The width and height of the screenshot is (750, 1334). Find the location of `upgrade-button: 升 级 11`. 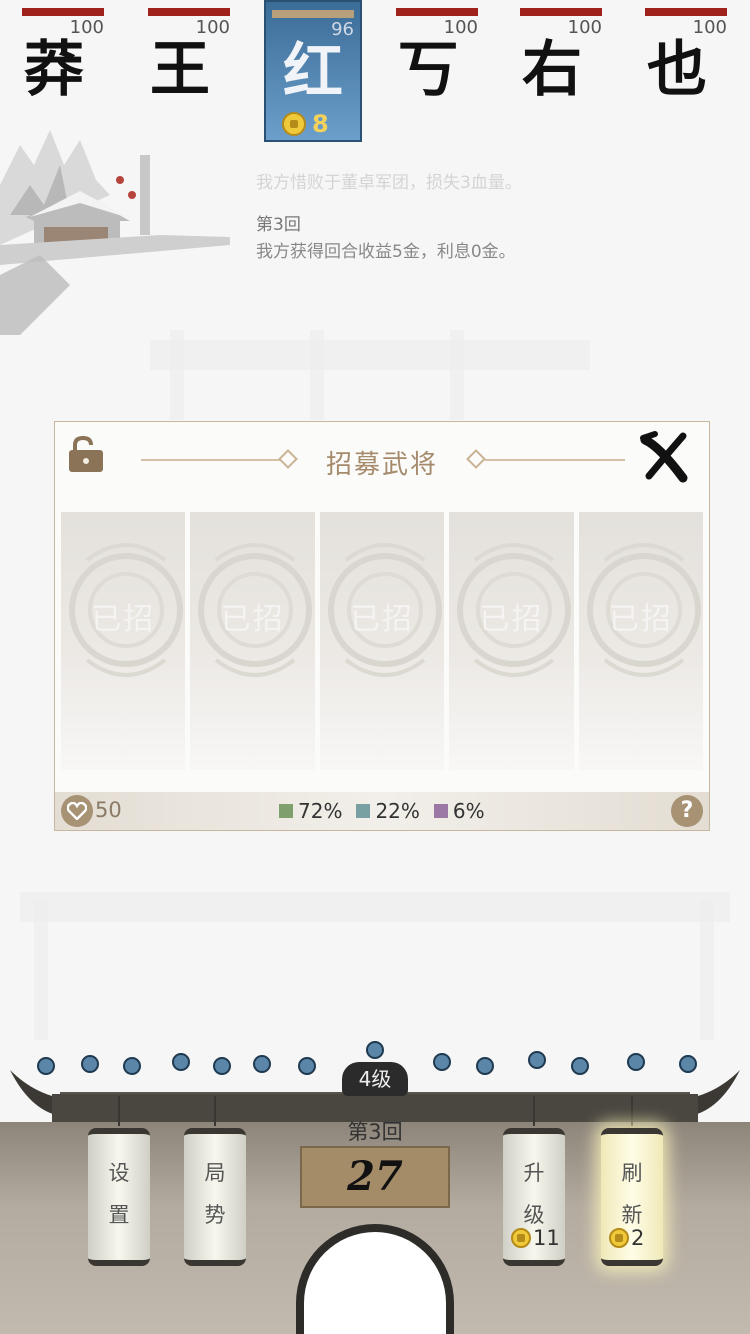

upgrade-button: 升 级 11 is located at coordinates (534, 1197).